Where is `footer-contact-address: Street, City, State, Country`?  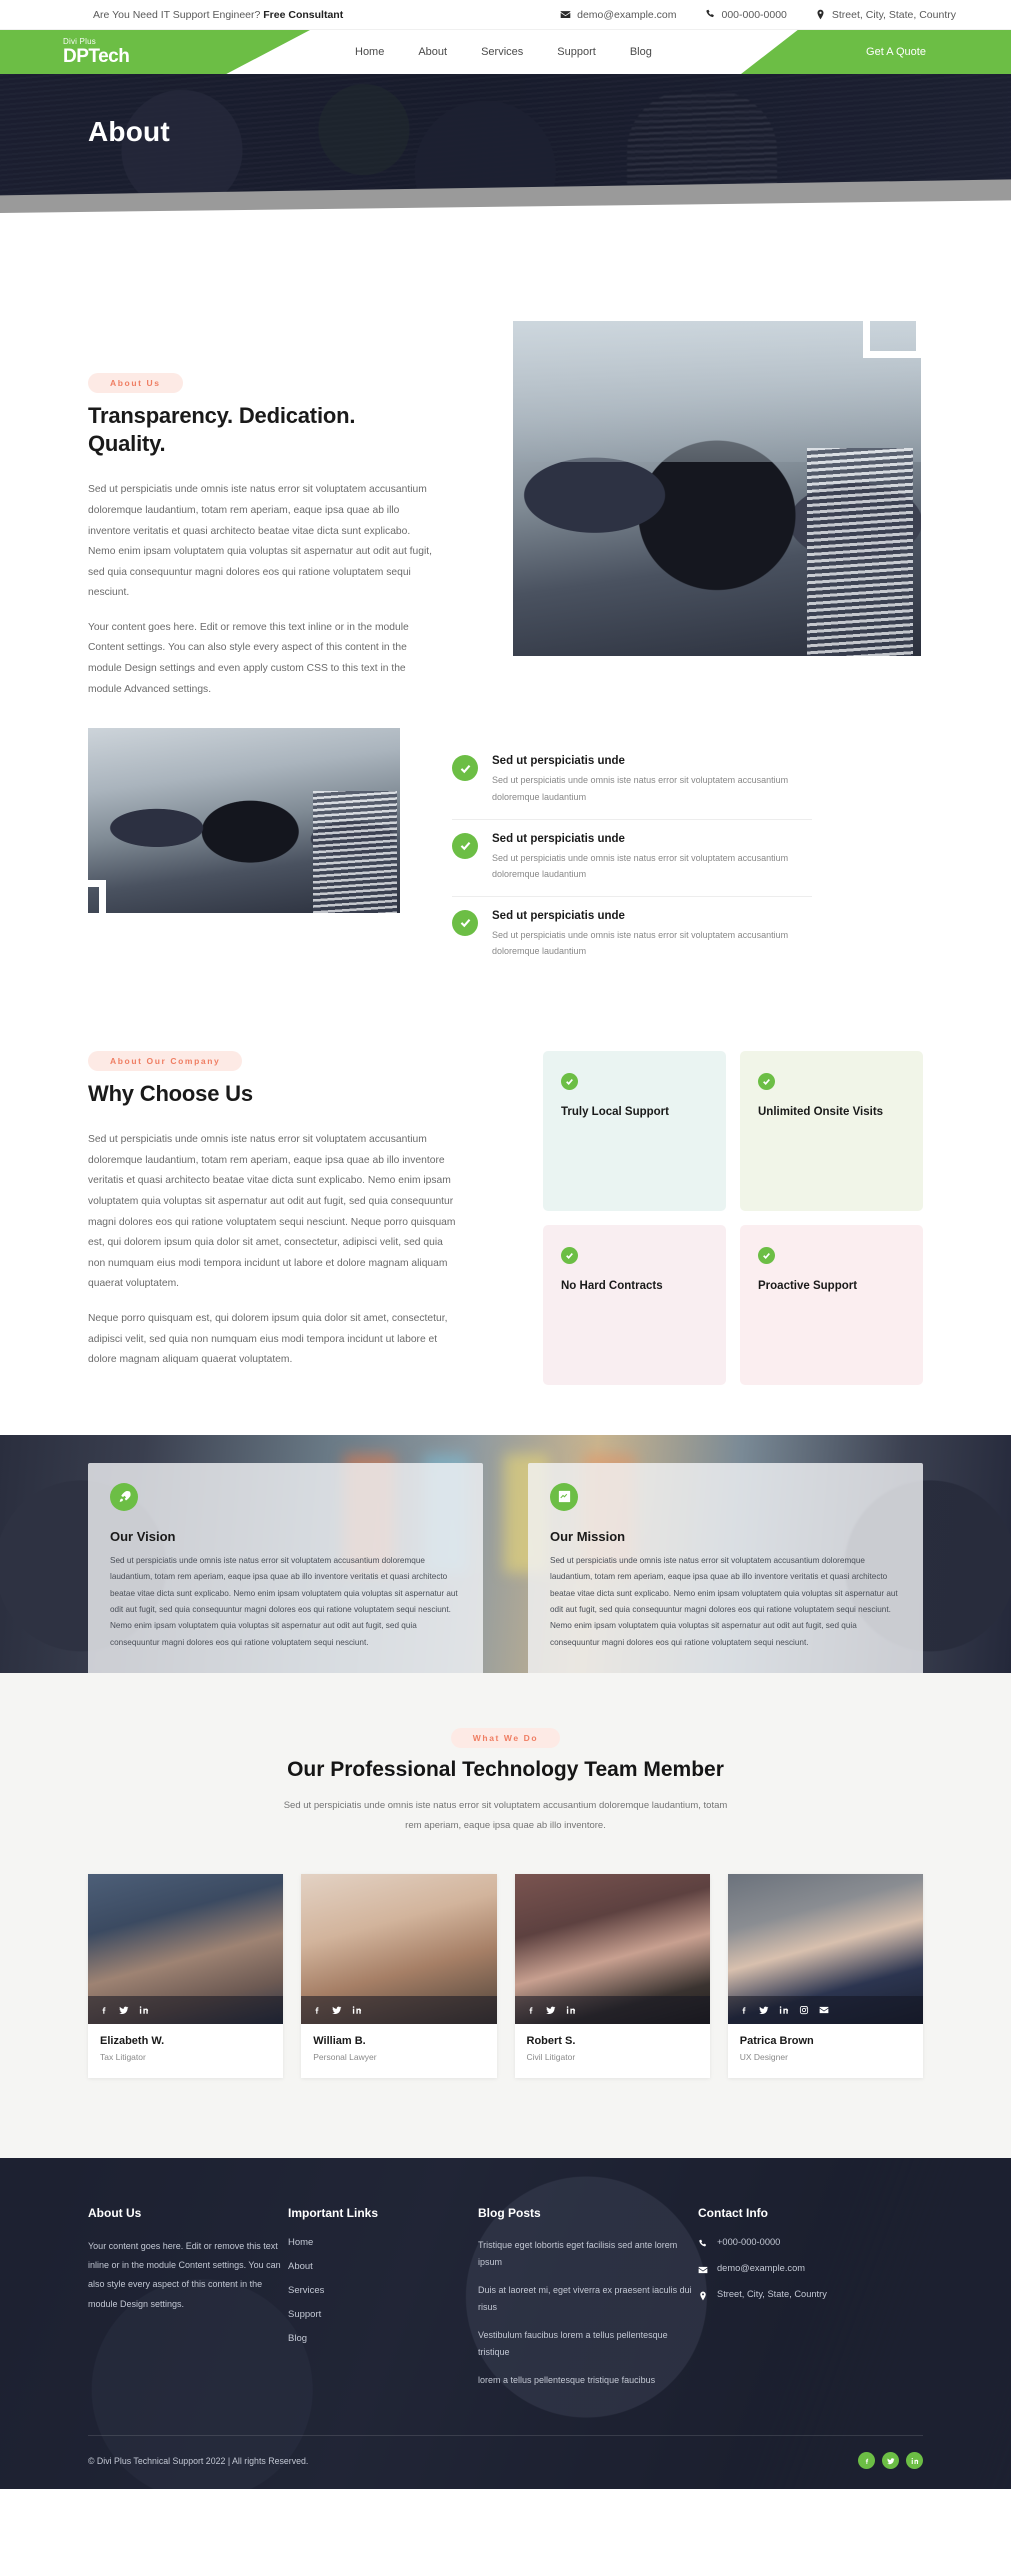
footer-contact-address: Street, City, State, Country is located at coordinates (803, 2295).